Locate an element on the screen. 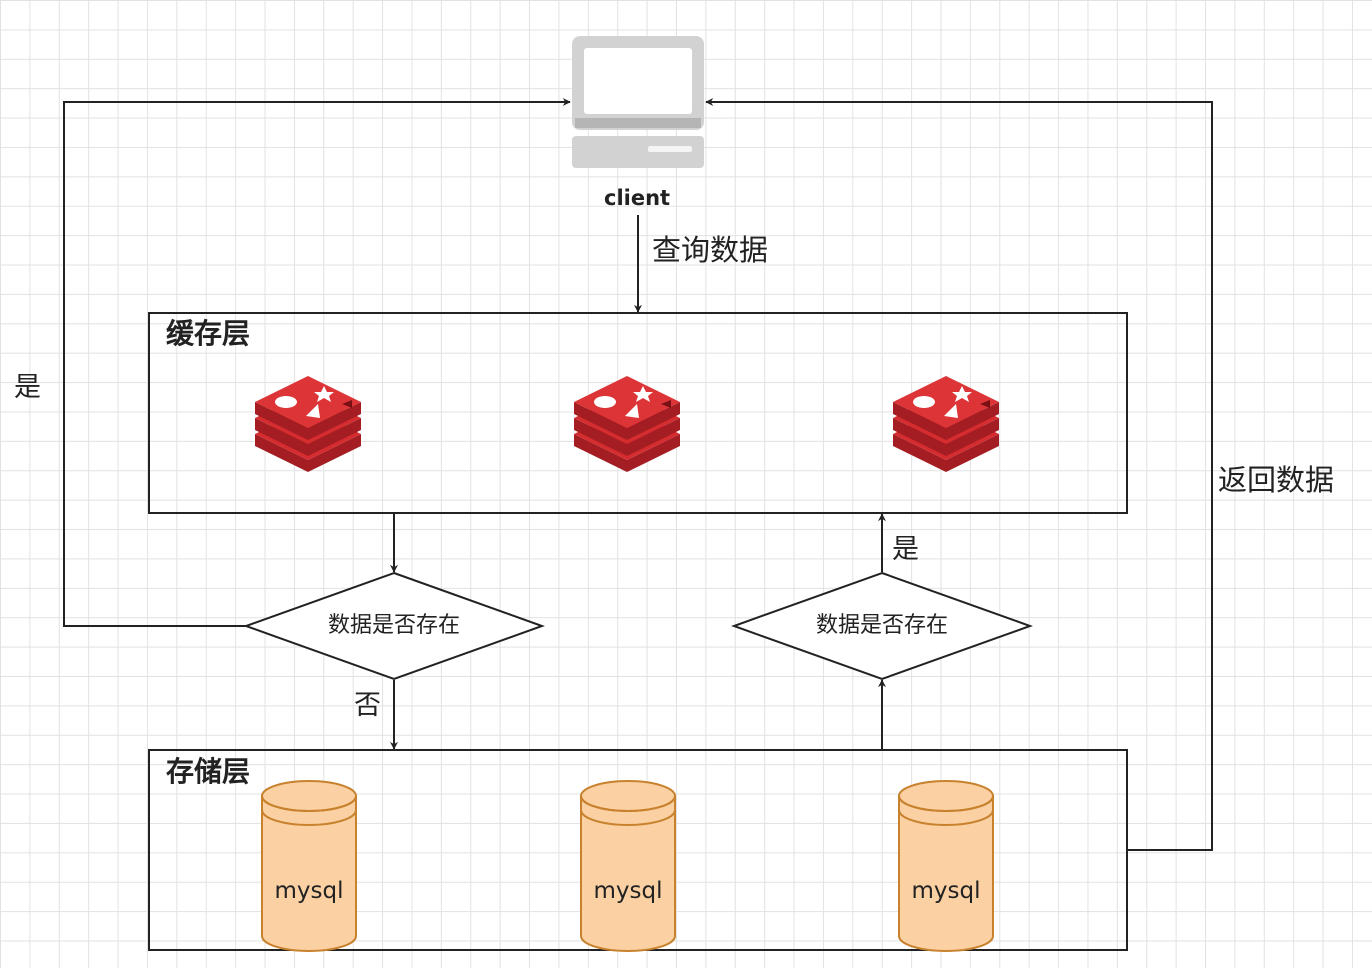 This screenshot has width=1372, height=968. query-data-label: 查询数据 is located at coordinates (710, 250).